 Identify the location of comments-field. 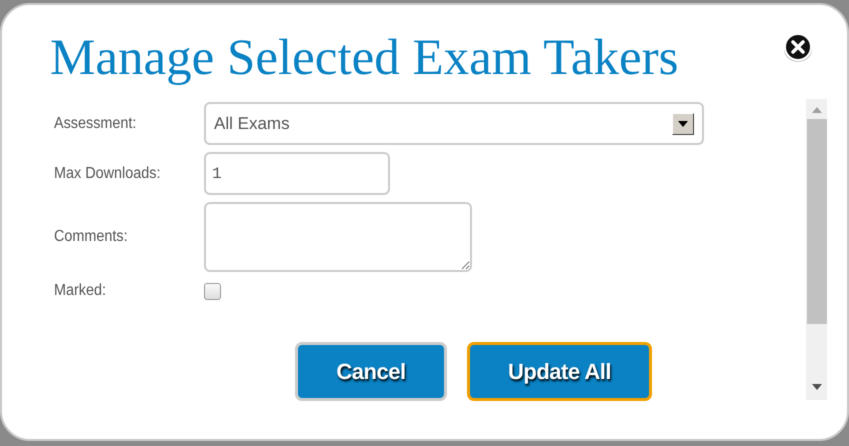
(338, 237).